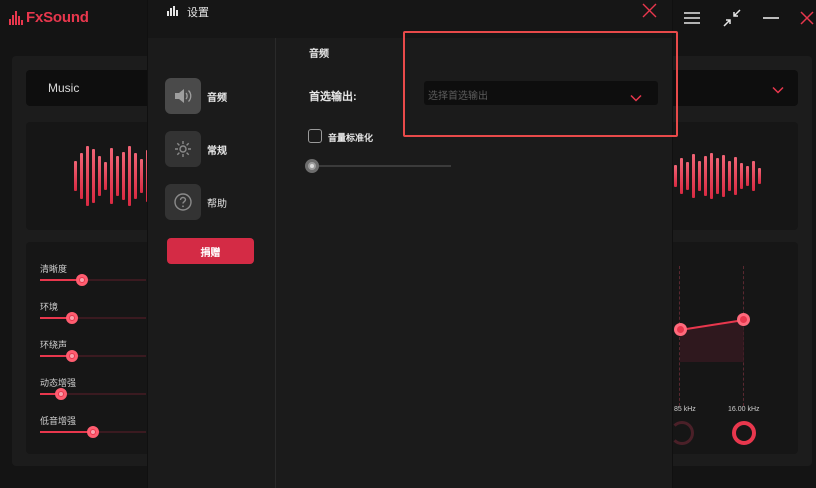  Describe the element at coordinates (649, 13) in the screenshot. I see `dialog-close-icon` at that location.